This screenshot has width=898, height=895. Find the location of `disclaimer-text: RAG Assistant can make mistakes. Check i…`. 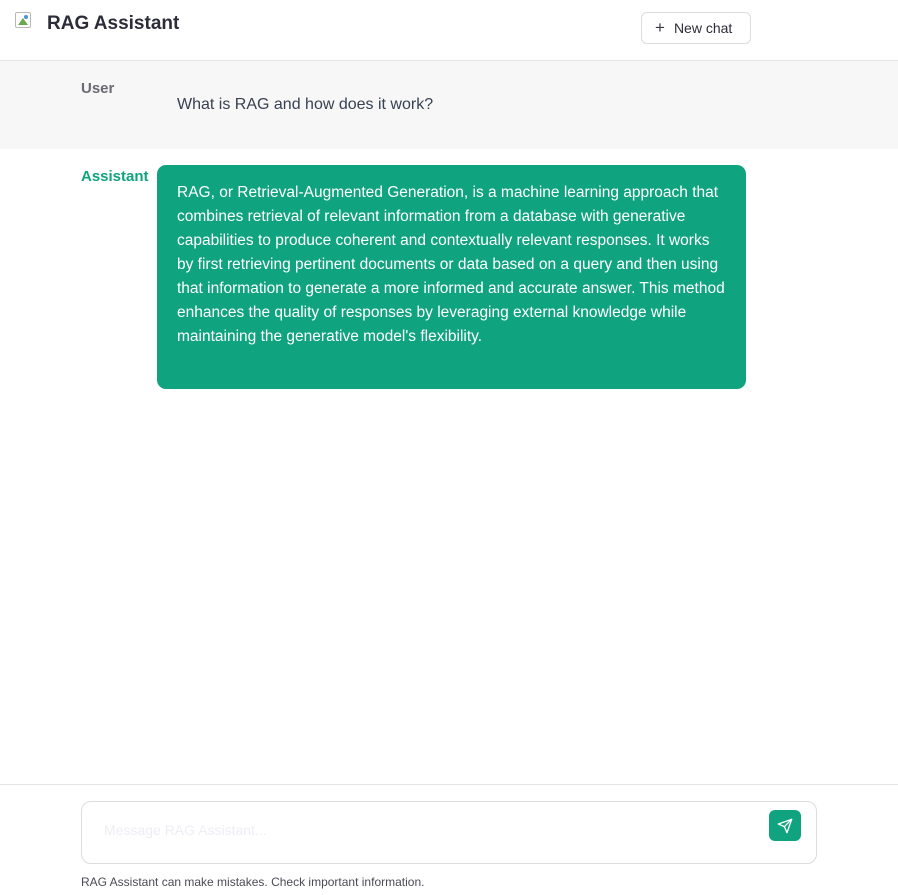

disclaimer-text: RAG Assistant can make mistakes. Check i… is located at coordinates (253, 882).